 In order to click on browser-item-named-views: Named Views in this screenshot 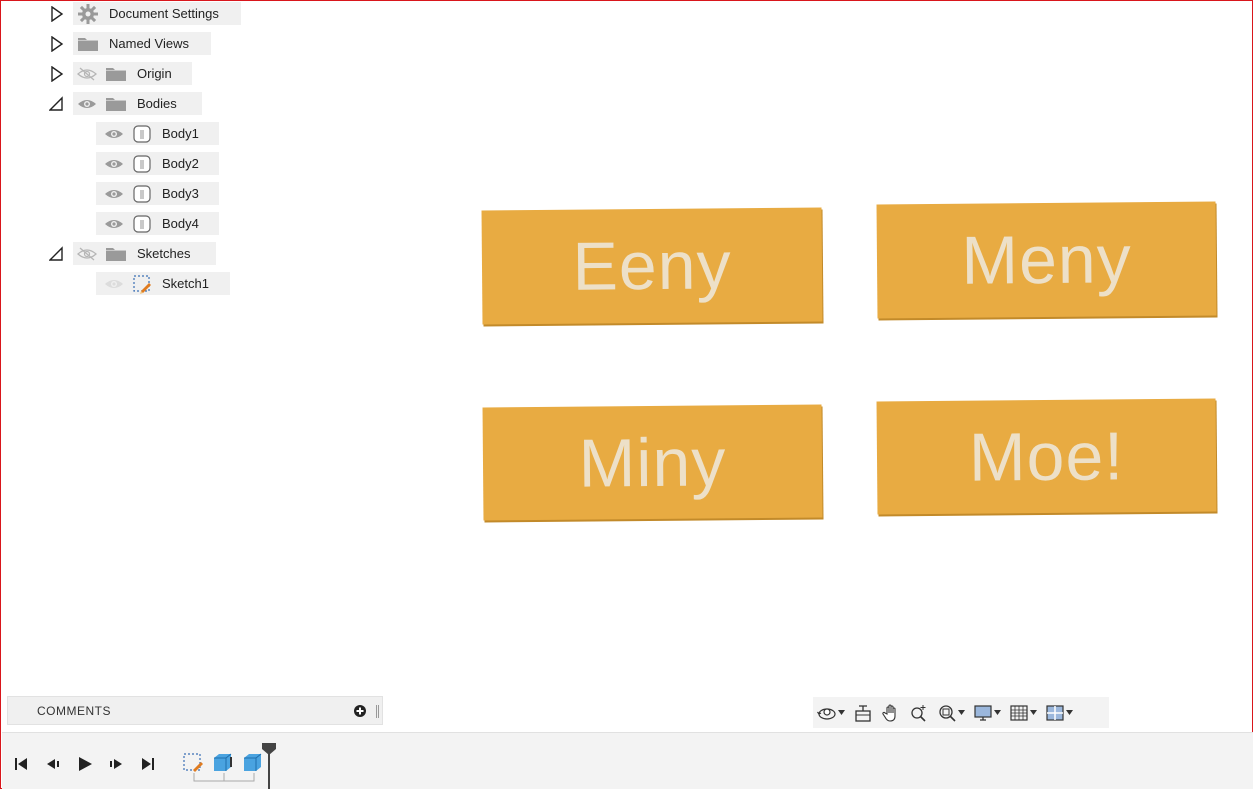, I will do `click(142, 43)`.